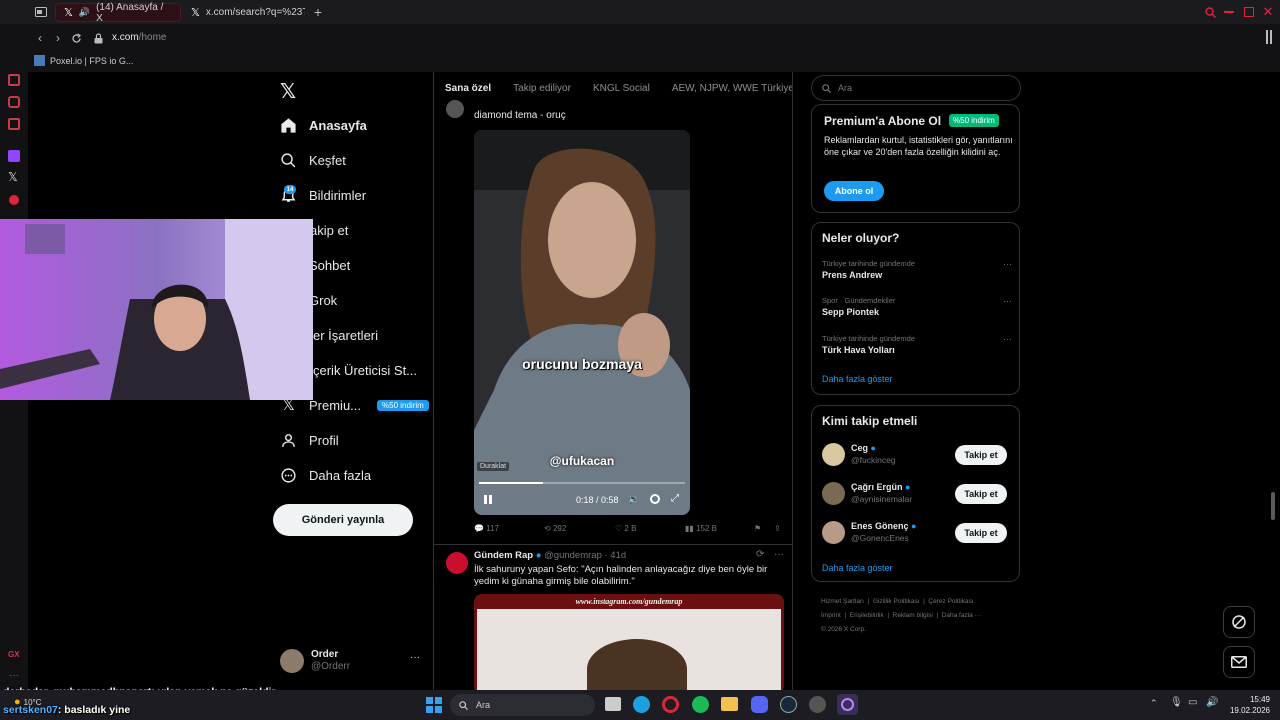  Describe the element at coordinates (847, 704) in the screenshot. I see `obs-icon` at that location.